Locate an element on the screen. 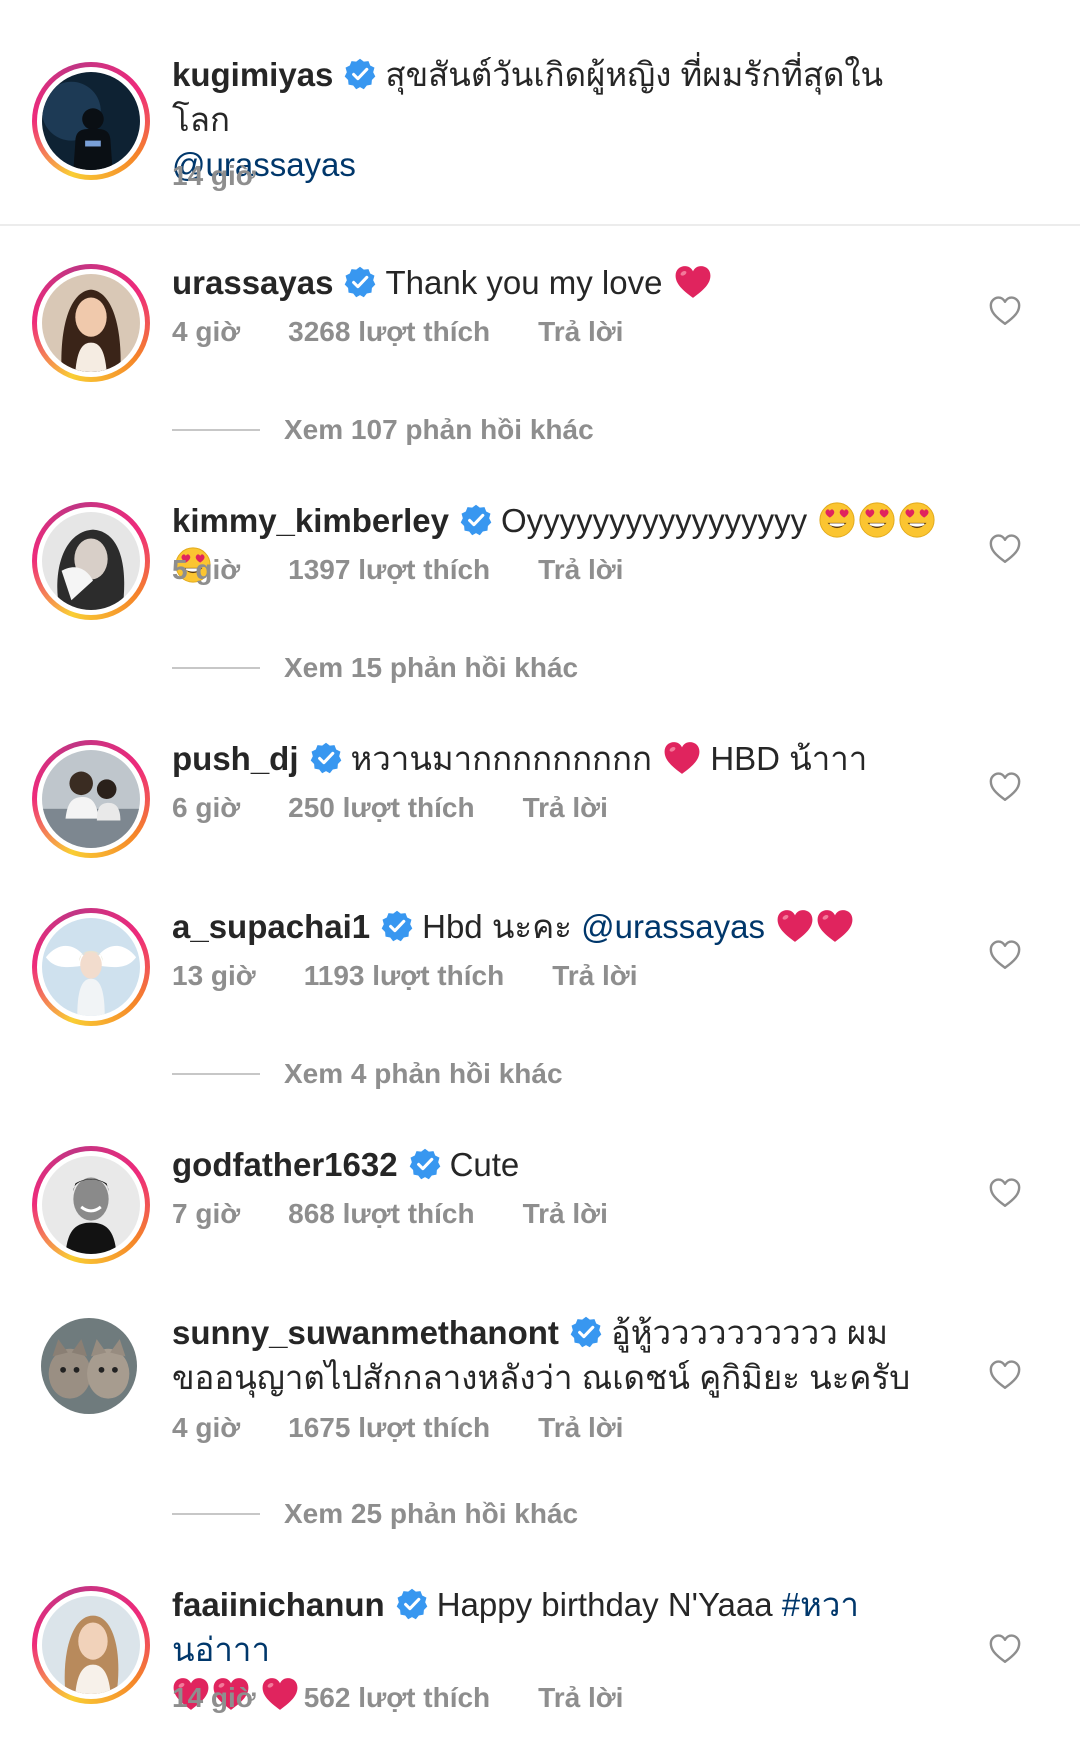 The width and height of the screenshot is (1080, 1752). timestamp: 5 giờ is located at coordinates (206, 569).